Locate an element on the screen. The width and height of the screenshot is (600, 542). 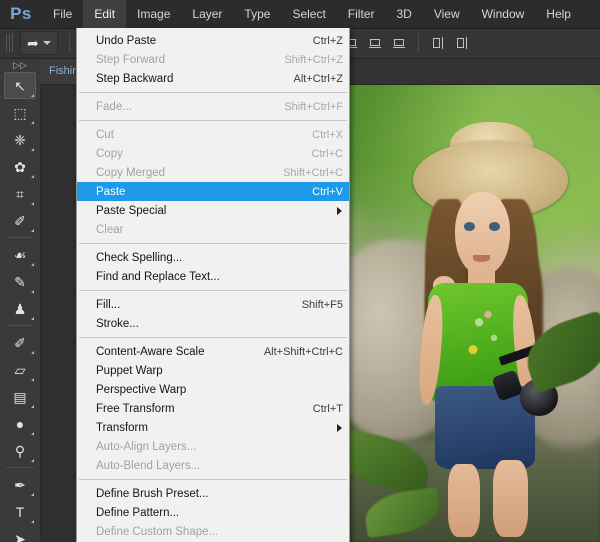
blur-tool-icon: ● is located at coordinates (20, 423).